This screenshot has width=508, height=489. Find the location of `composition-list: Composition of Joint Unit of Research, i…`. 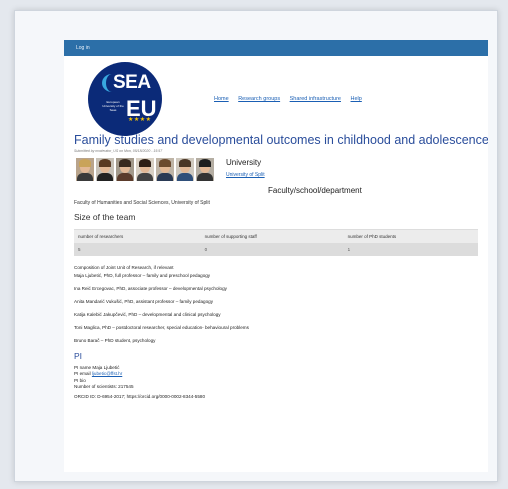

composition-list: Composition of Joint Unit of Research, i… is located at coordinates (276, 304).